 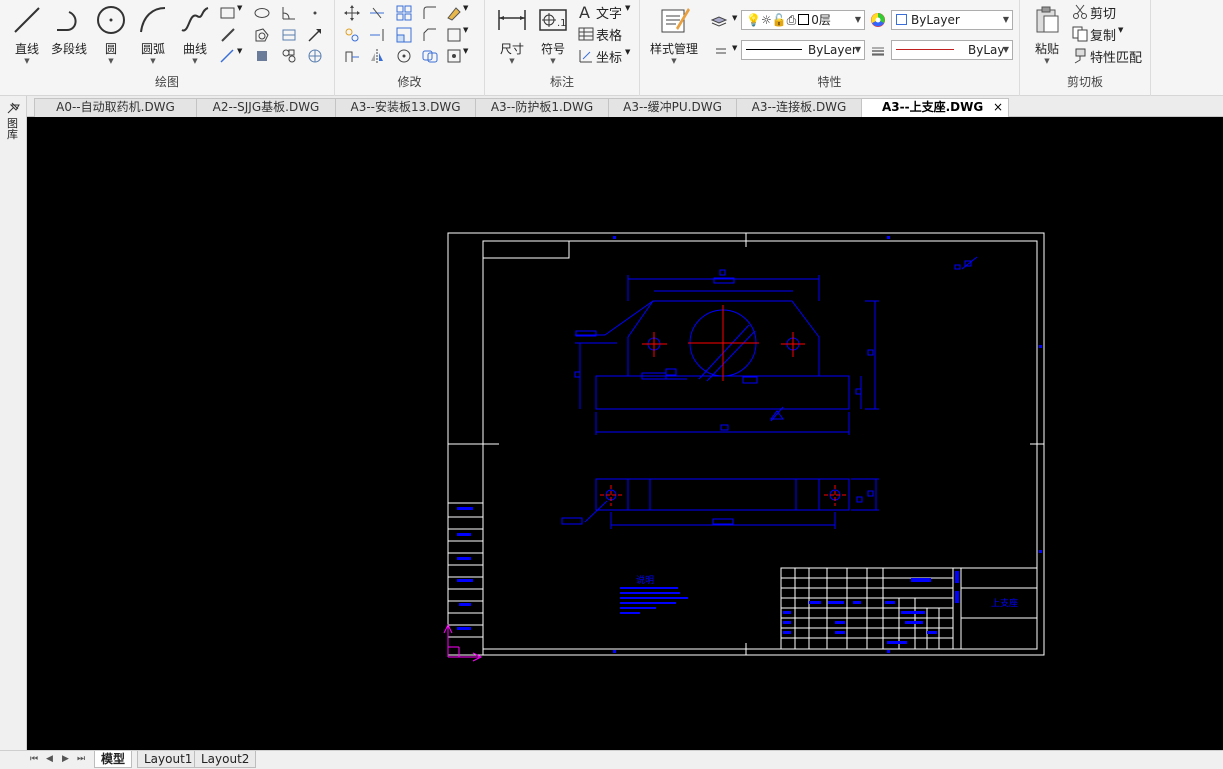 I want to click on arrow-icon, so click(x=315, y=35).